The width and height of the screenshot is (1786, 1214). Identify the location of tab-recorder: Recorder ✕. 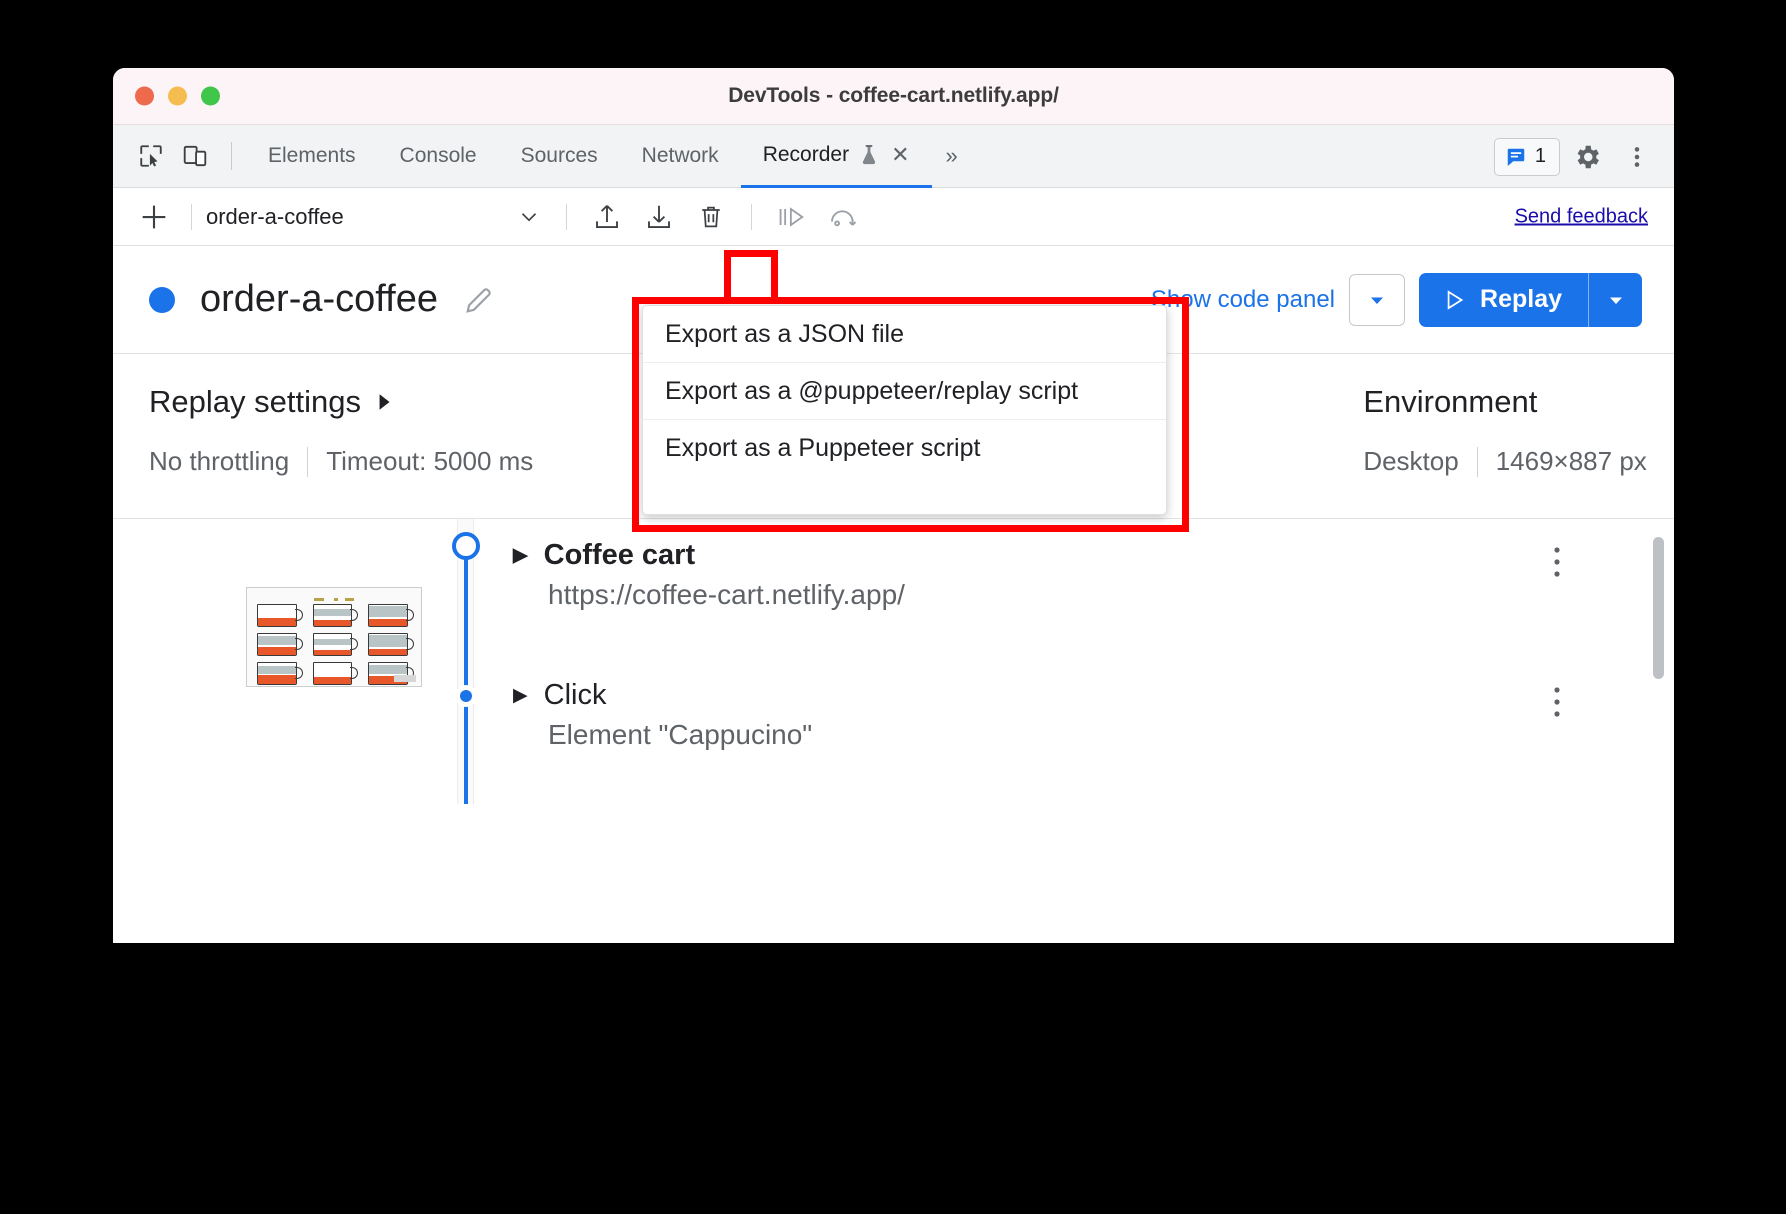
(836, 156).